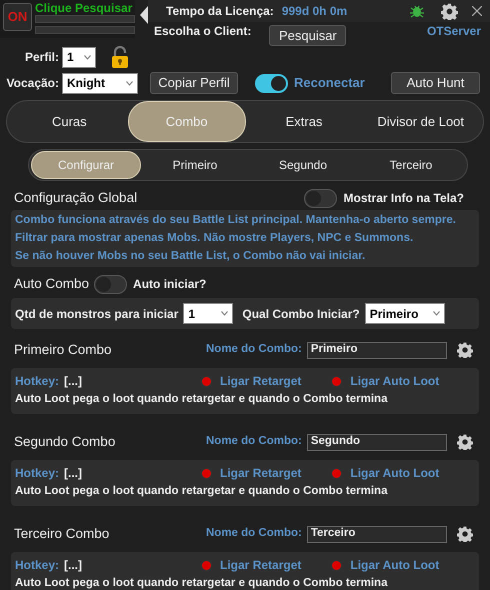 The image size is (490, 590). I want to click on sub-tab: Terceiro, so click(411, 165).